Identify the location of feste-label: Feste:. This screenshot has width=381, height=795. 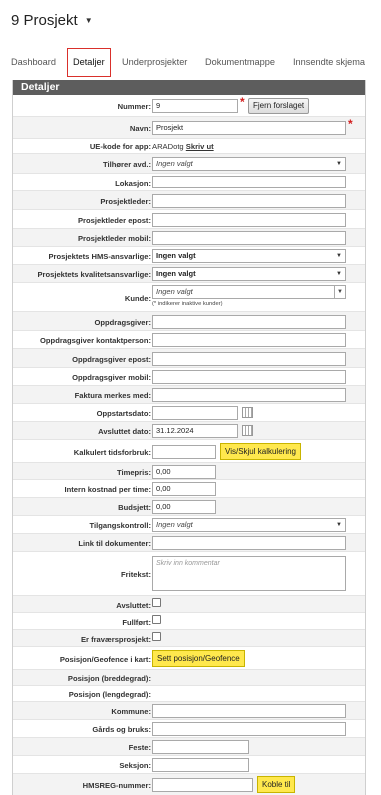
(139, 747).